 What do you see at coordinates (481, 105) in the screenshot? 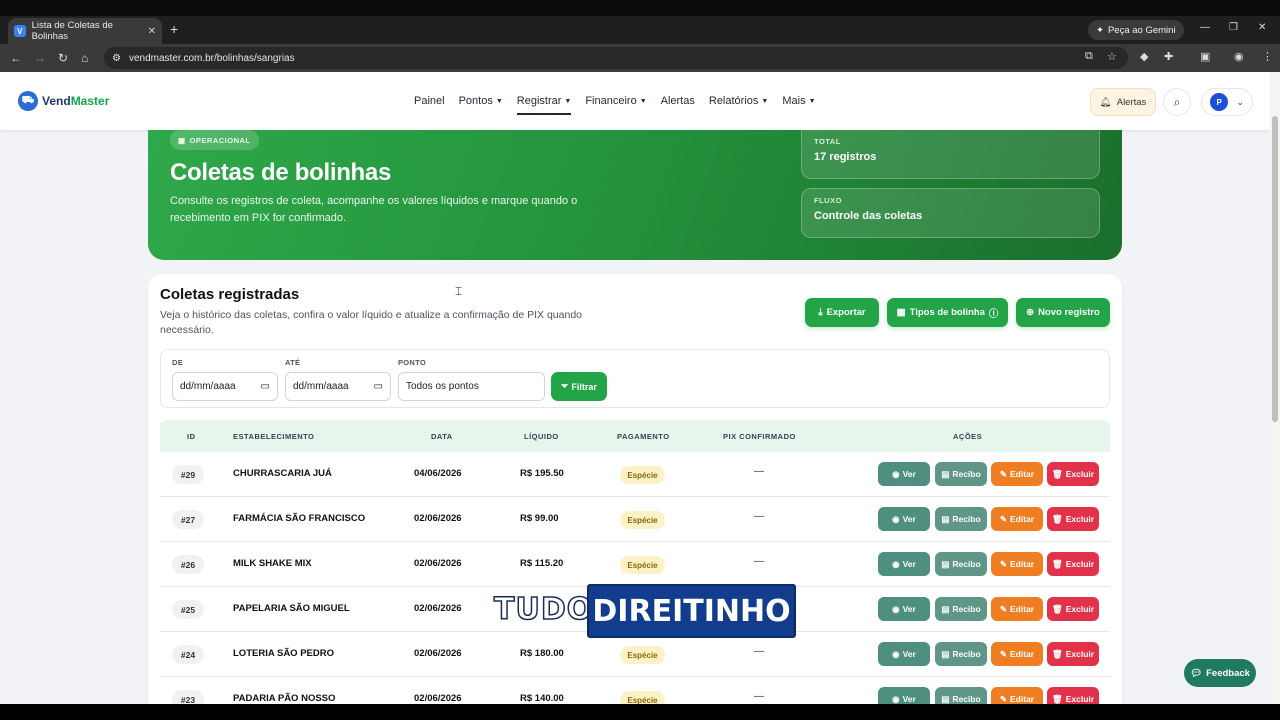
I see `nav-pontos: Pontos ▼` at bounding box center [481, 105].